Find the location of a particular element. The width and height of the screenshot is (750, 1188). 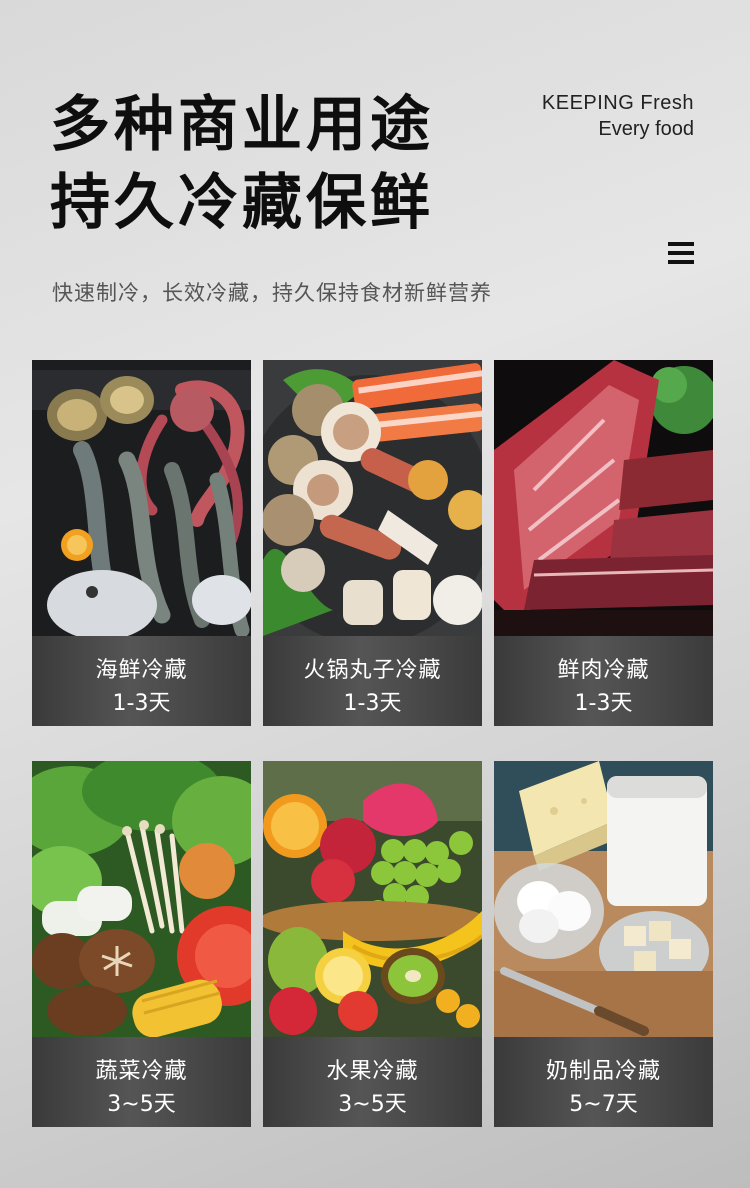

card-dairy: 奶制品冷藏 5~7天 is located at coordinates (603, 944).